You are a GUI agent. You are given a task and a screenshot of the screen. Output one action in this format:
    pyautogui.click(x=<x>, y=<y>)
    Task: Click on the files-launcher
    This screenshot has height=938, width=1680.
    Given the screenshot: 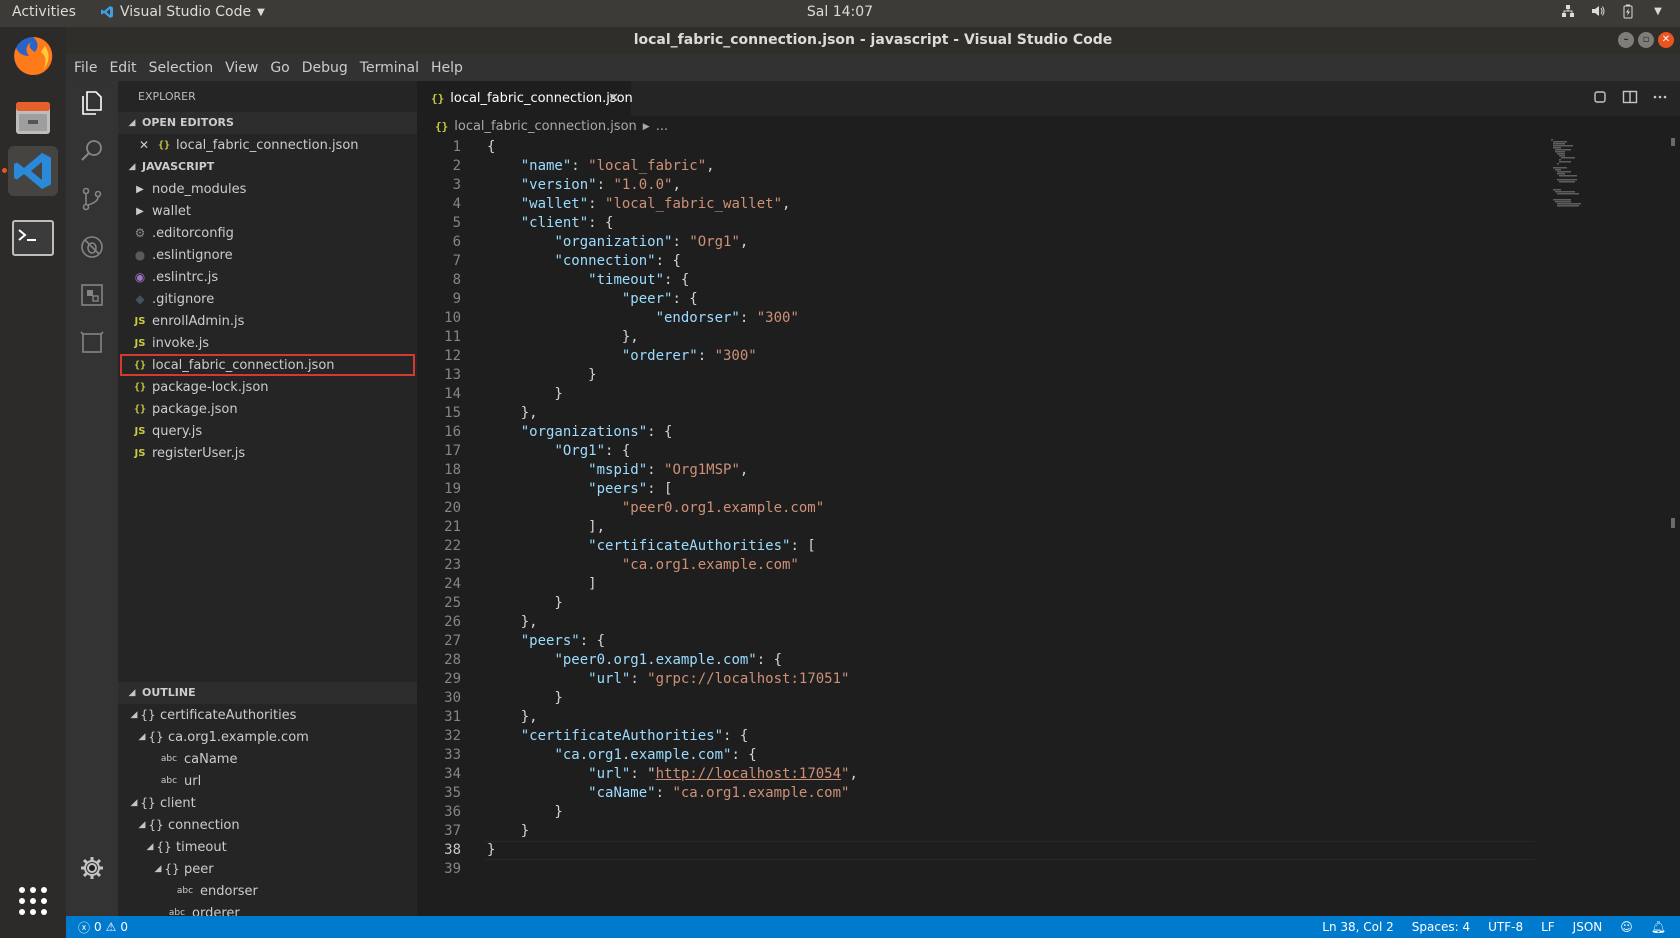 What is the action you would take?
    pyautogui.click(x=33, y=118)
    